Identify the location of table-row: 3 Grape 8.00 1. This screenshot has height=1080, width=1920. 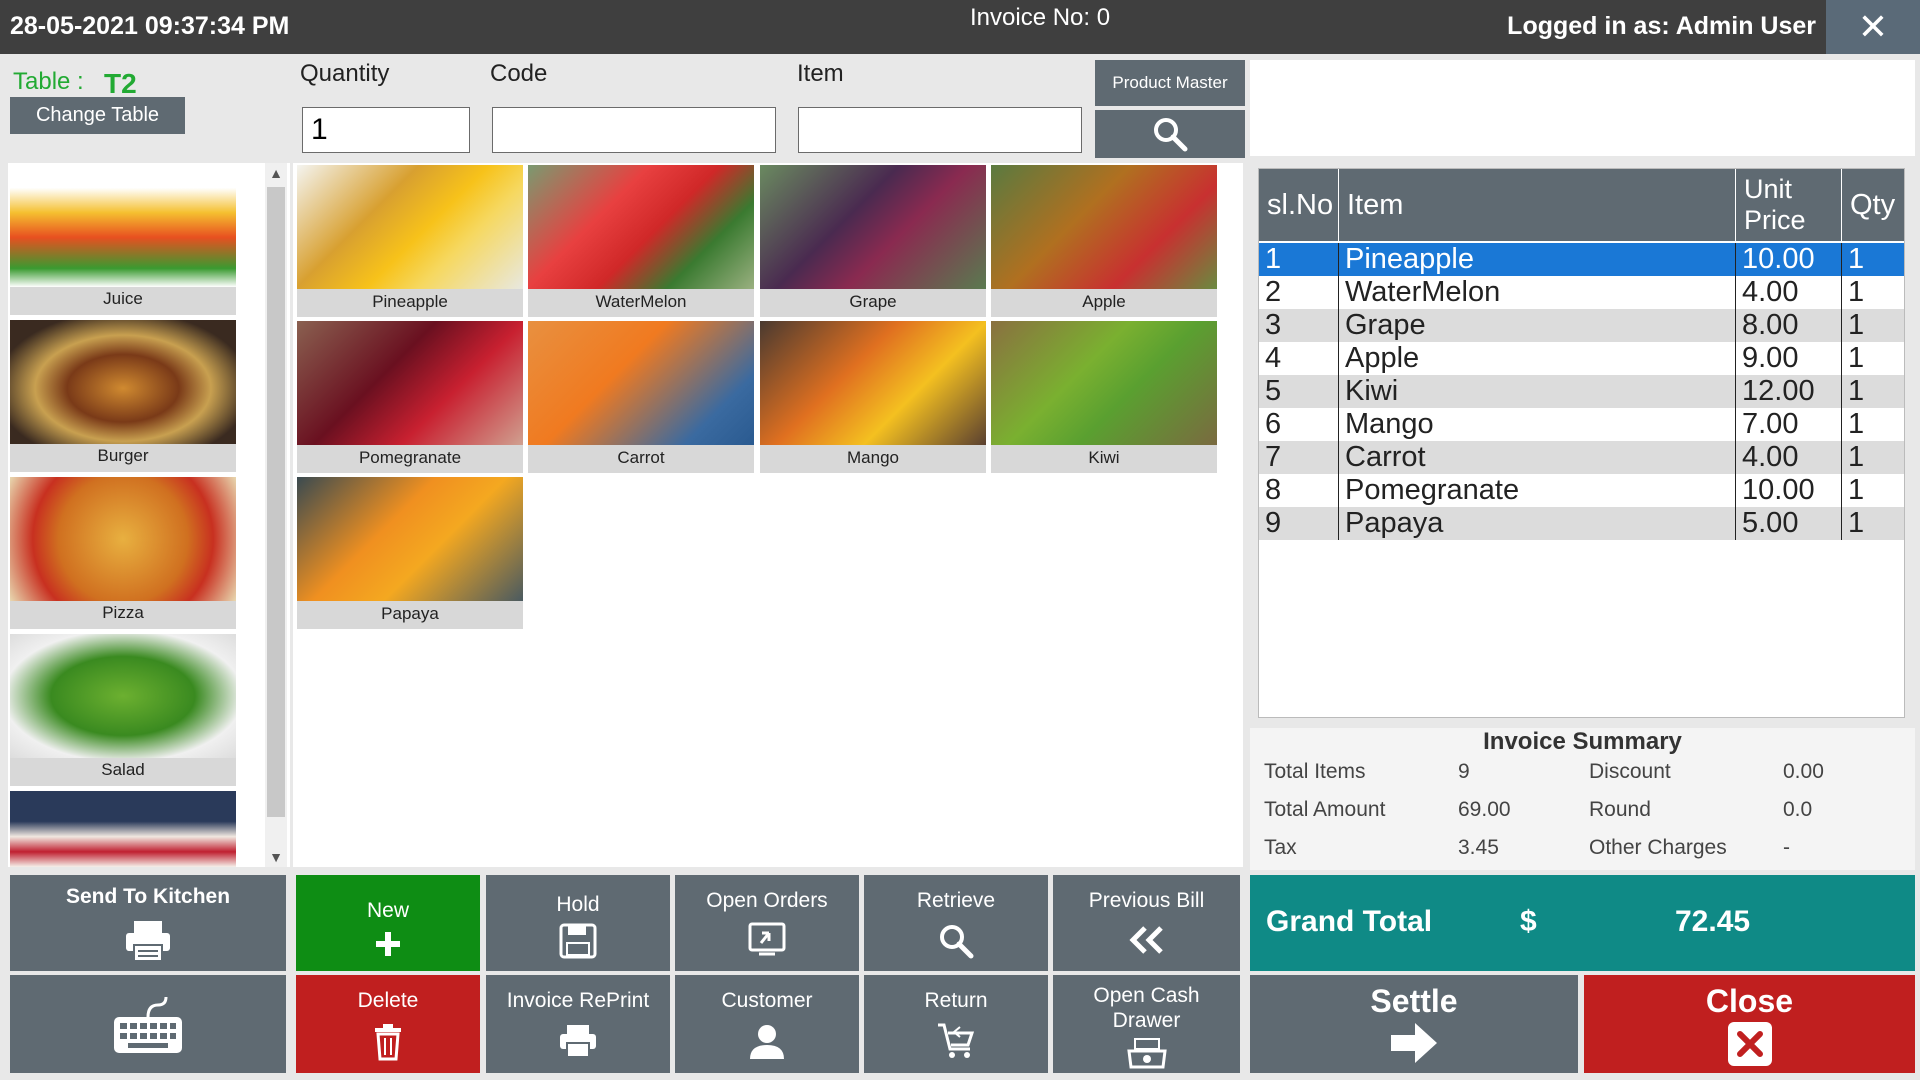
(1581, 325).